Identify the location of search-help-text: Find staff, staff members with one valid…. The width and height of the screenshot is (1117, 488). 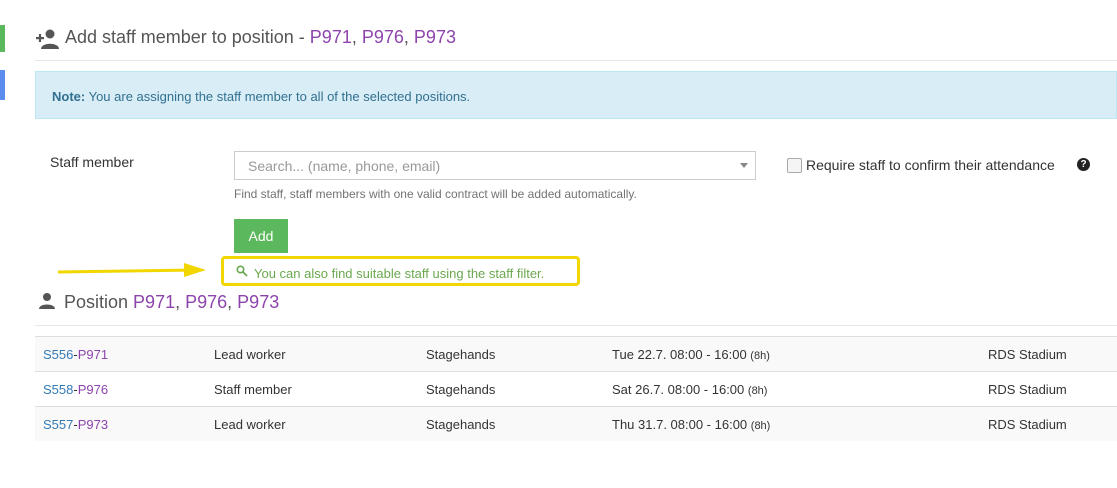
(435, 194).